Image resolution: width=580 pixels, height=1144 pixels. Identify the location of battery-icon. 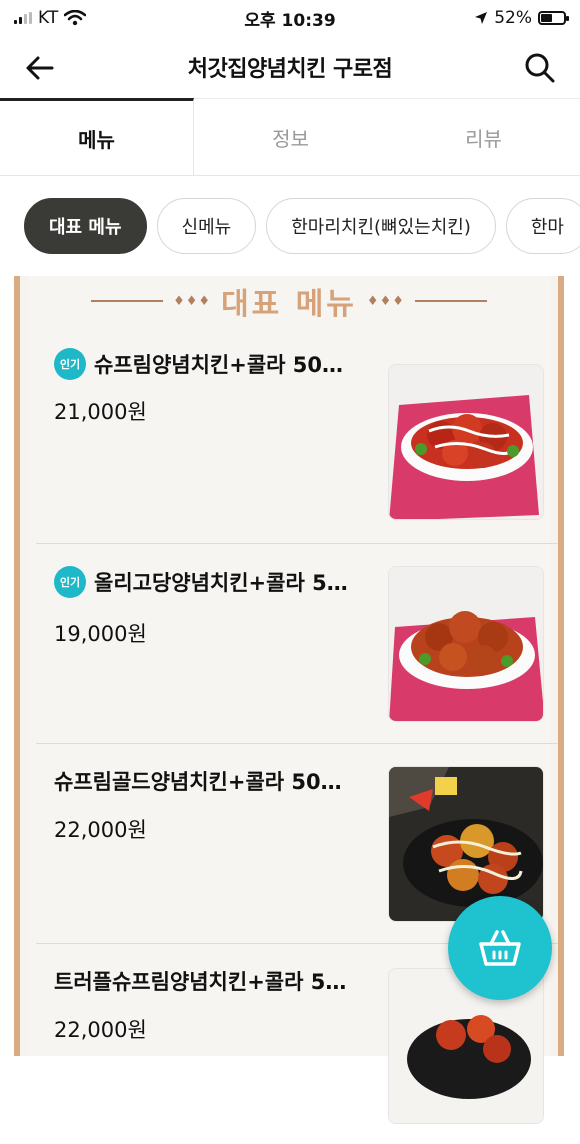
(553, 18).